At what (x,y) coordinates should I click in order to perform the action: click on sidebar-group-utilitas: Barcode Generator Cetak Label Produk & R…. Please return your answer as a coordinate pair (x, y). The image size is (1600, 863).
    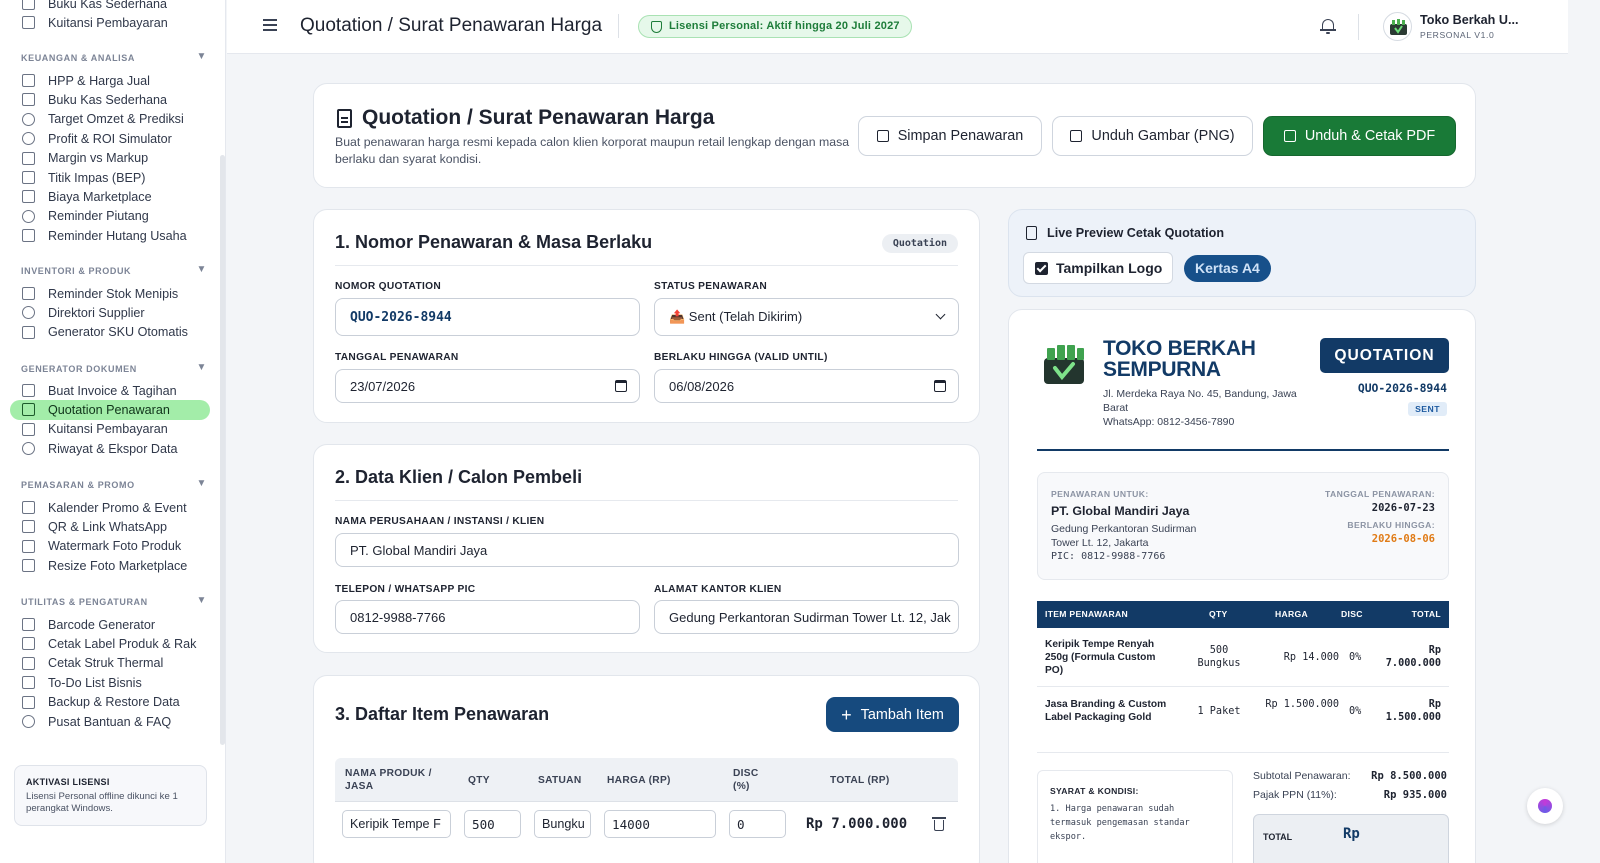
    Looking at the image, I should click on (108, 673).